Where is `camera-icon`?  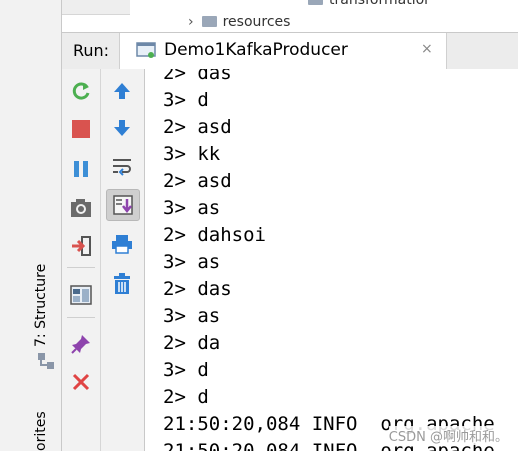 camera-icon is located at coordinates (81, 208).